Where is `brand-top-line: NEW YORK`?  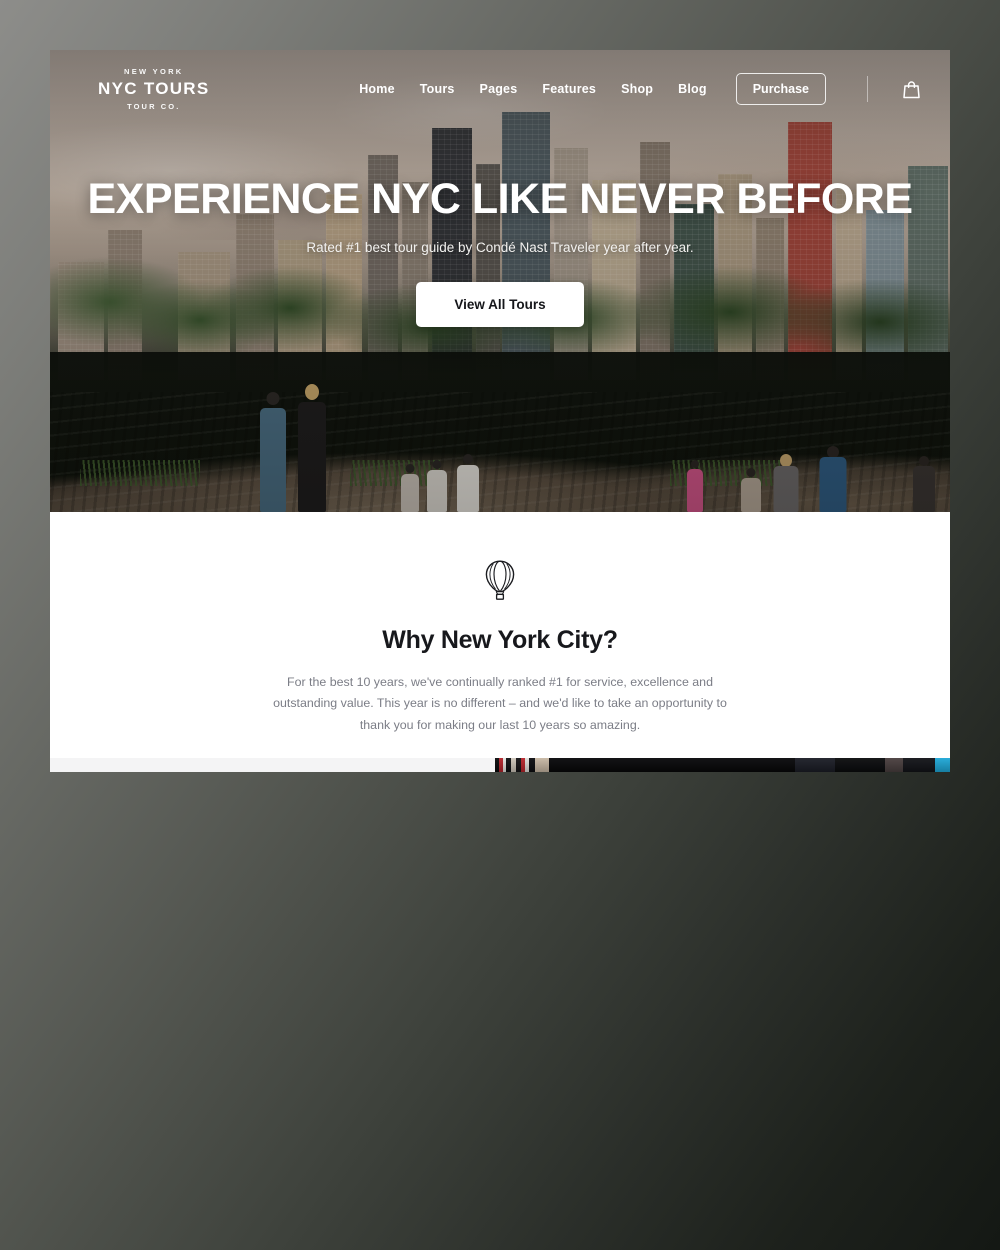 brand-top-line: NEW YORK is located at coordinates (154, 71).